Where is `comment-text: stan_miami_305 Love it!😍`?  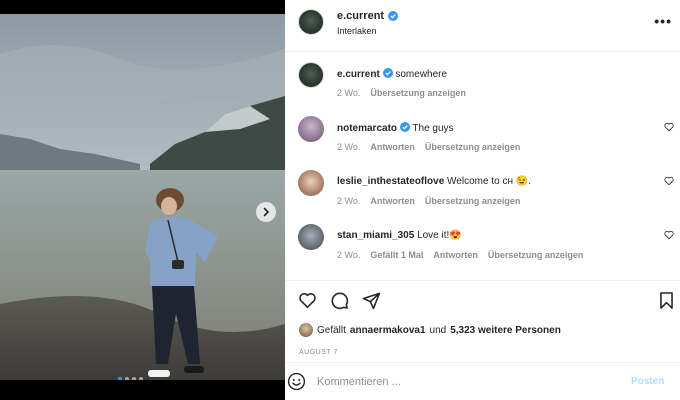
comment-text: stan_miami_305 Love it!😍 is located at coordinates (399, 235).